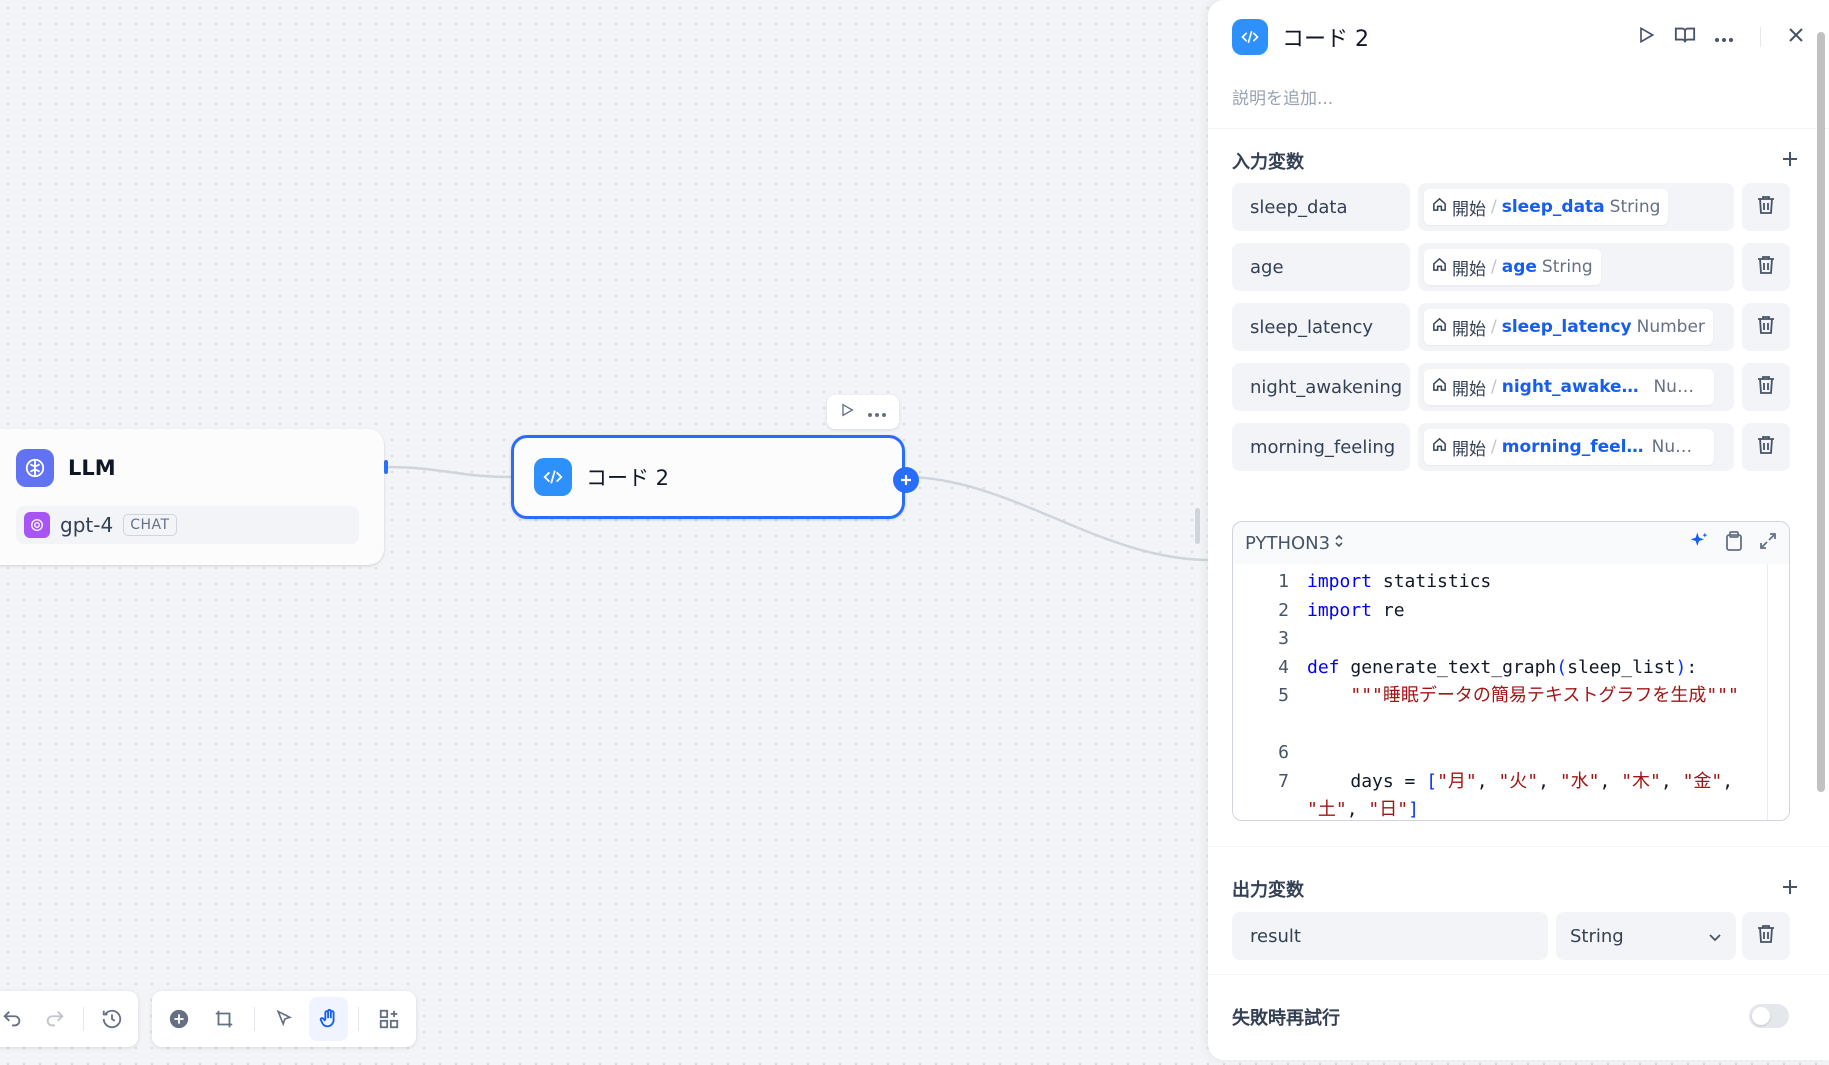 Image resolution: width=1829 pixels, height=1065 pixels. I want to click on code-line: 5 """睡眠データの簡易テキストグラフを生成""", so click(1511, 696).